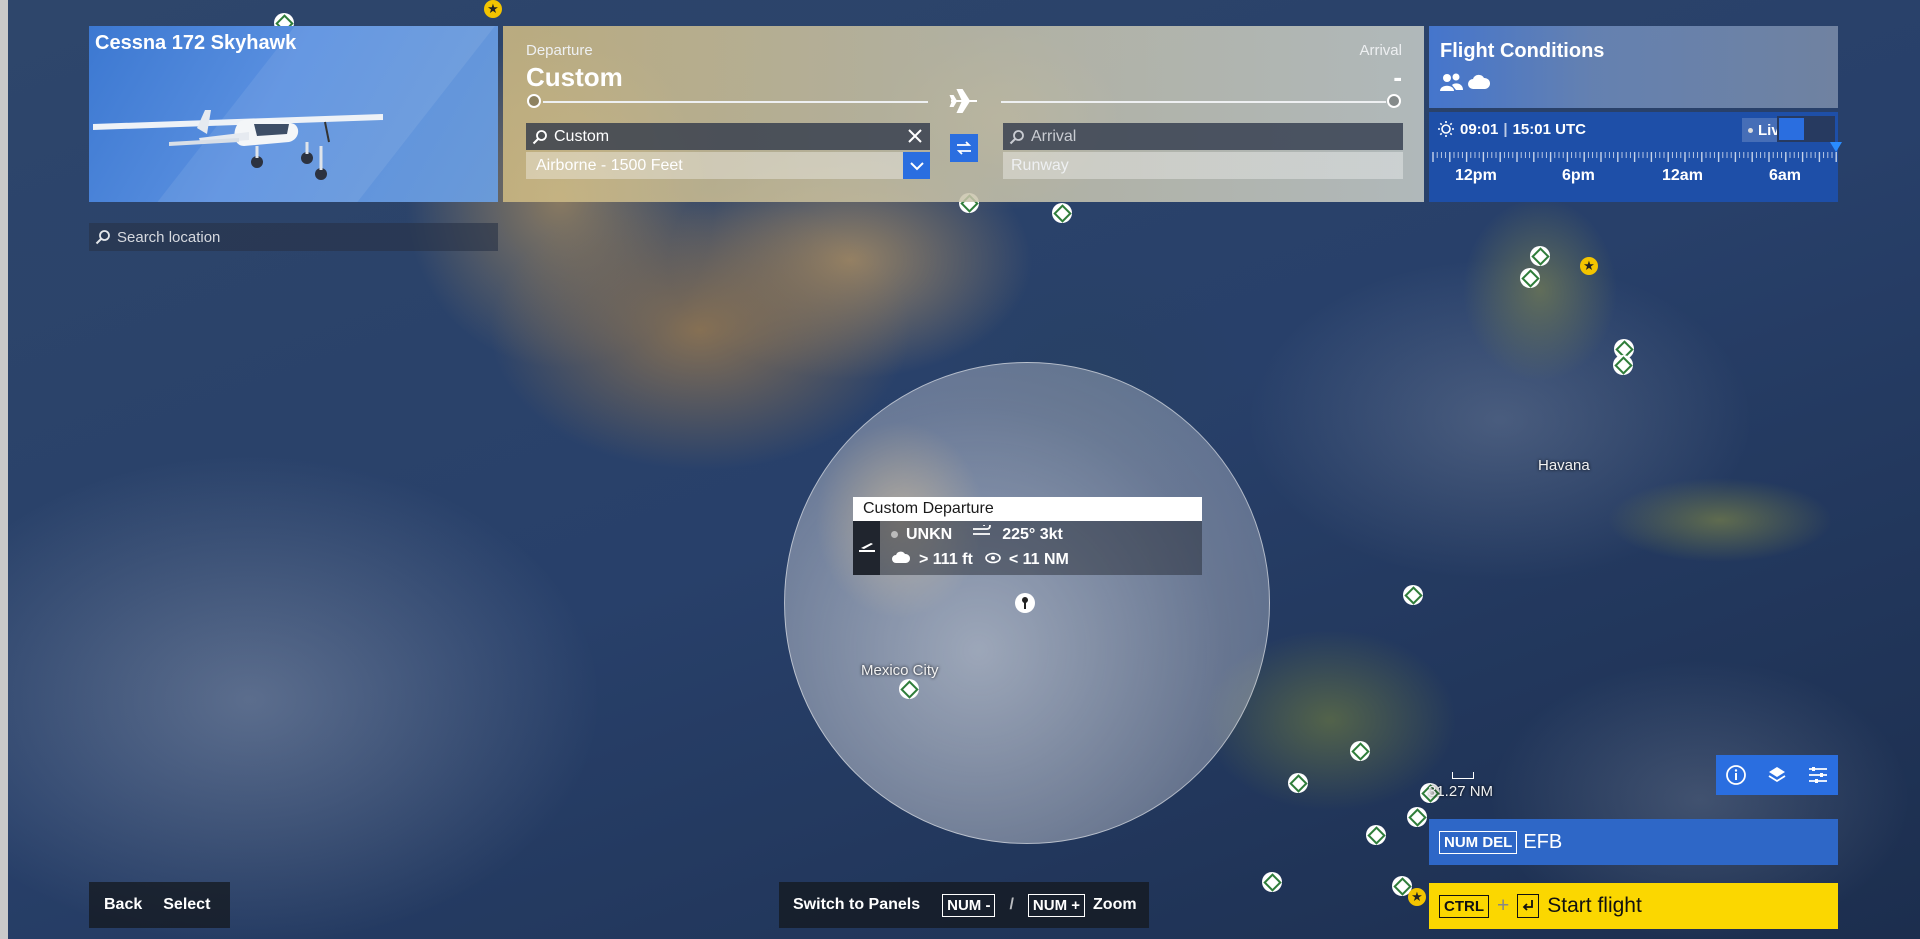  I want to click on popup-title: Custom Departure, so click(1027, 509).